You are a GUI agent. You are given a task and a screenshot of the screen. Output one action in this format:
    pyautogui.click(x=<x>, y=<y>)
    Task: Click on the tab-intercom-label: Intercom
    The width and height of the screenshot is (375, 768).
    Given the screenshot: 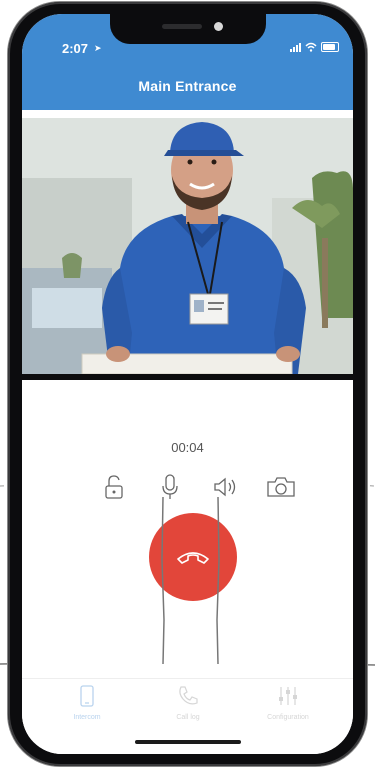 What is the action you would take?
    pyautogui.click(x=87, y=717)
    